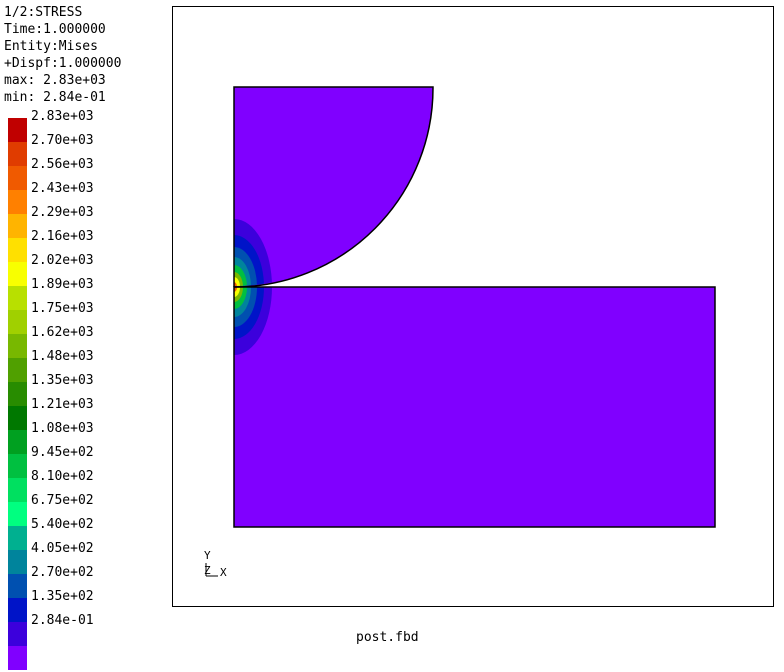  Describe the element at coordinates (62, 596) in the screenshot. I see `legend-label: 1.35e+02` at that location.